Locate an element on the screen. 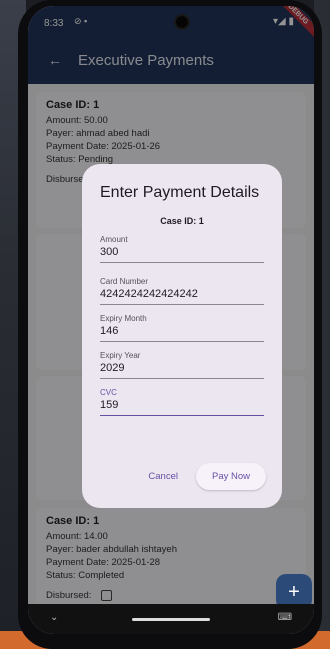  amount-label: Amount is located at coordinates (114, 239).